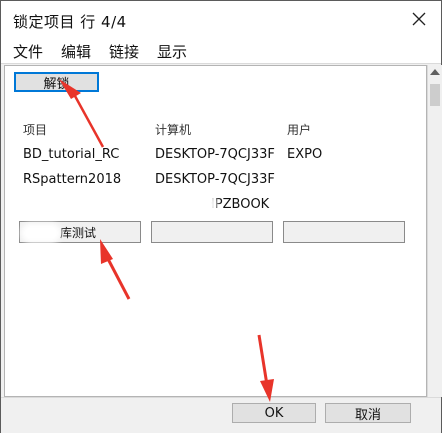 The width and height of the screenshot is (442, 433). Describe the element at coordinates (35, 130) in the screenshot. I see `column-header-project: 项目` at that location.